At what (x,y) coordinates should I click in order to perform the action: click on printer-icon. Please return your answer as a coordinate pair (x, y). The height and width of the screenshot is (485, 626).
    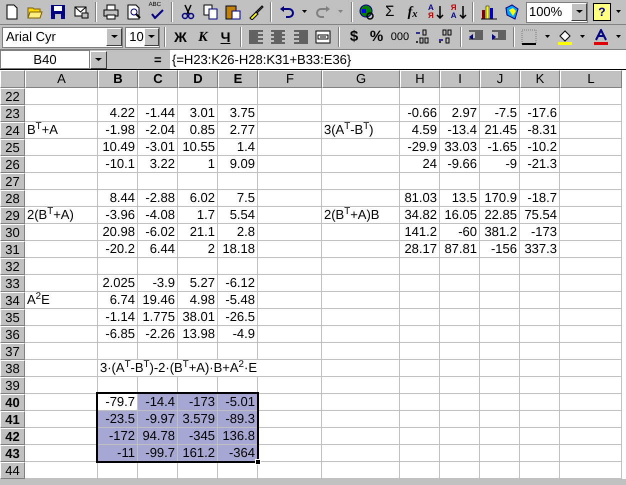
    Looking at the image, I should click on (111, 12).